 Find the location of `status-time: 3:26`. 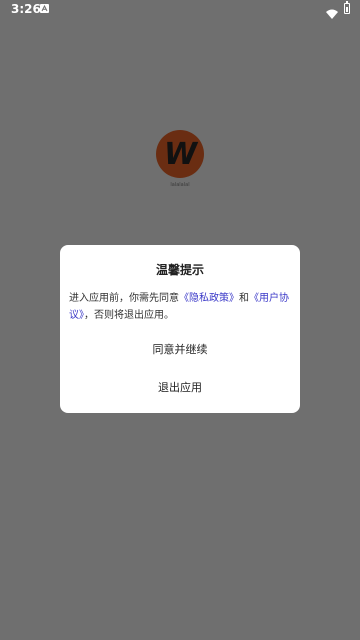

status-time: 3:26 is located at coordinates (26, 9).